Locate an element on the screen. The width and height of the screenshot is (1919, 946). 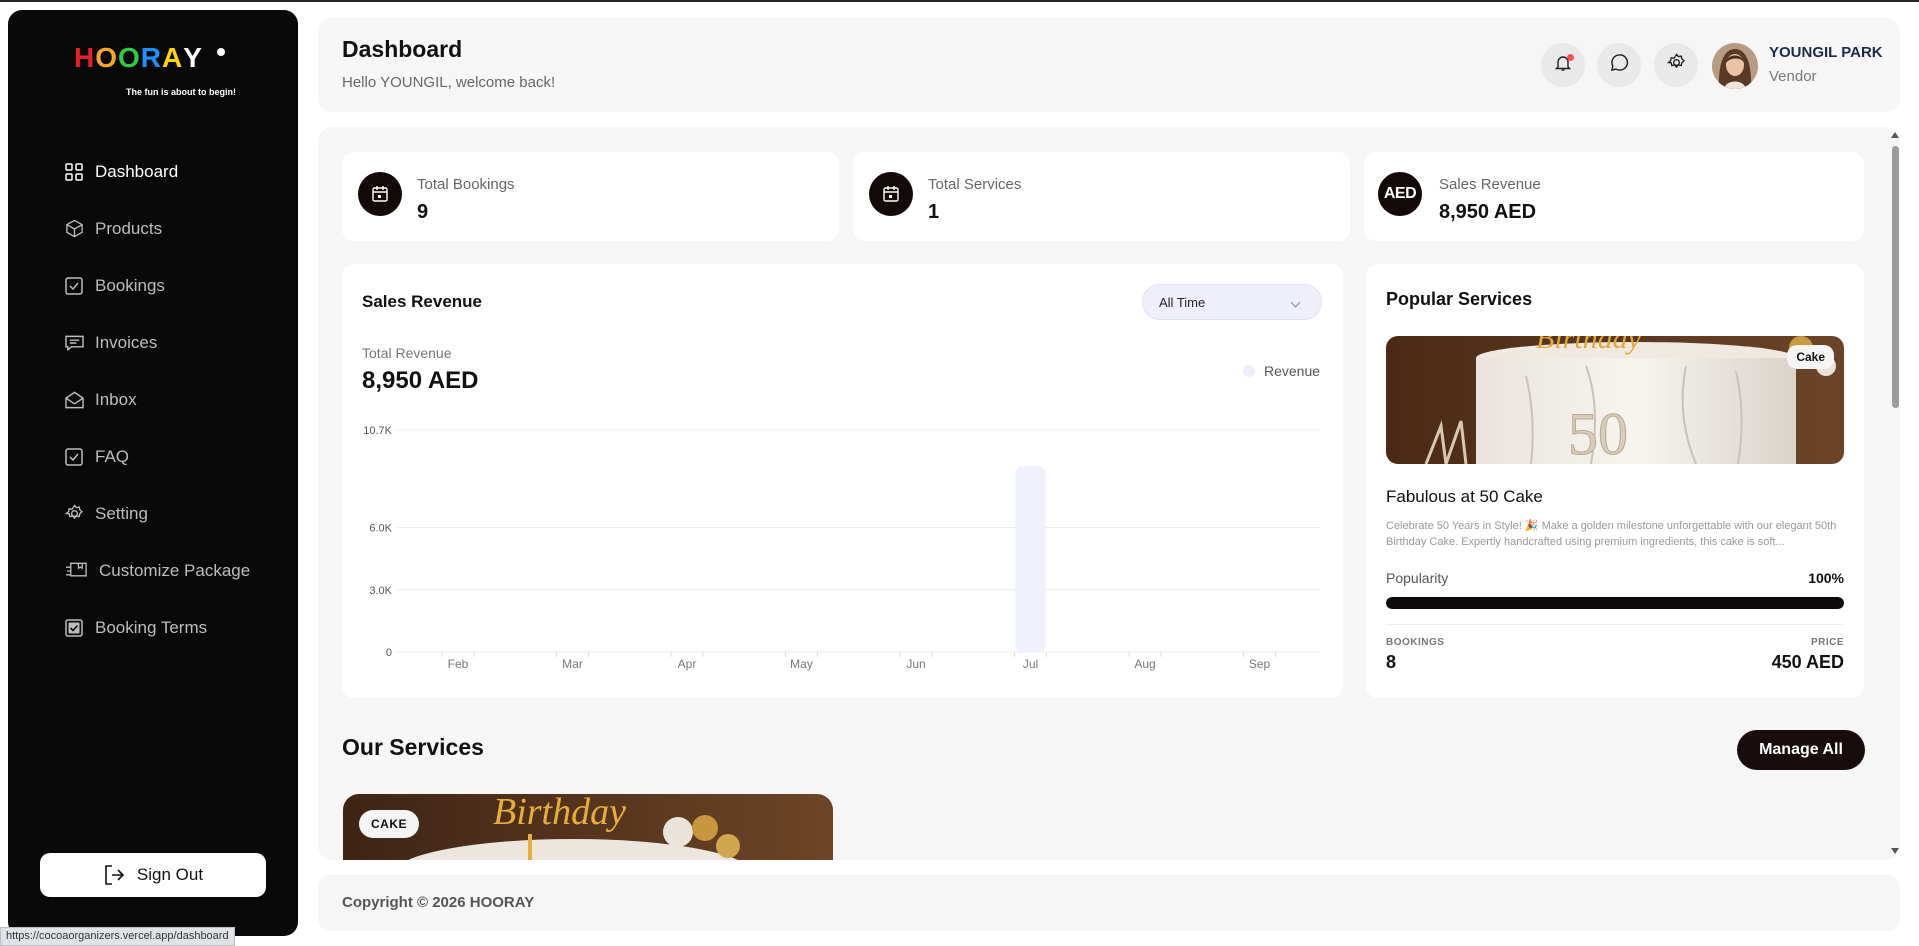
sidebar-item-label: FAQ is located at coordinates (112, 456).